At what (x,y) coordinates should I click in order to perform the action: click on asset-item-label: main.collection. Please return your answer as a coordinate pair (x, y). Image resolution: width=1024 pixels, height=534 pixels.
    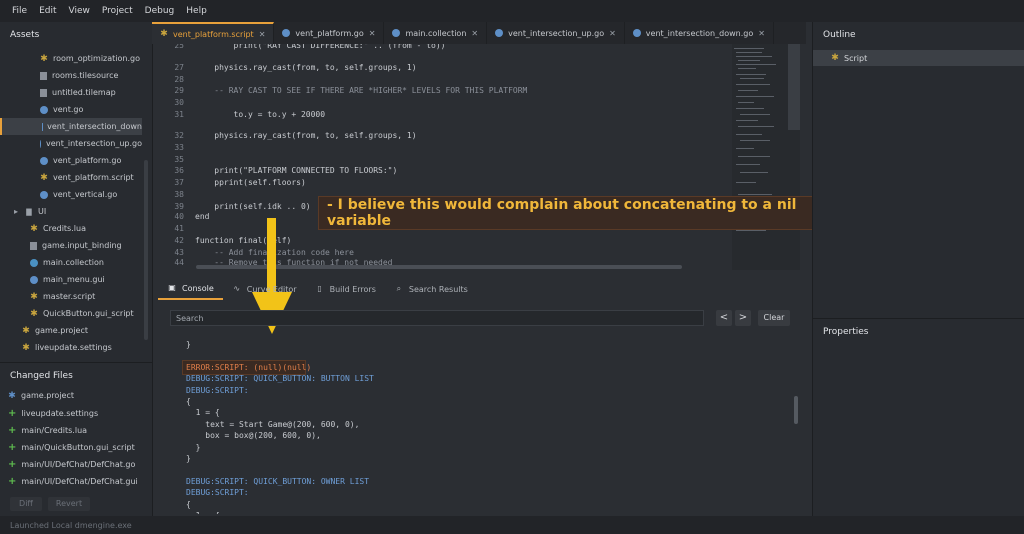
    Looking at the image, I should click on (73, 262).